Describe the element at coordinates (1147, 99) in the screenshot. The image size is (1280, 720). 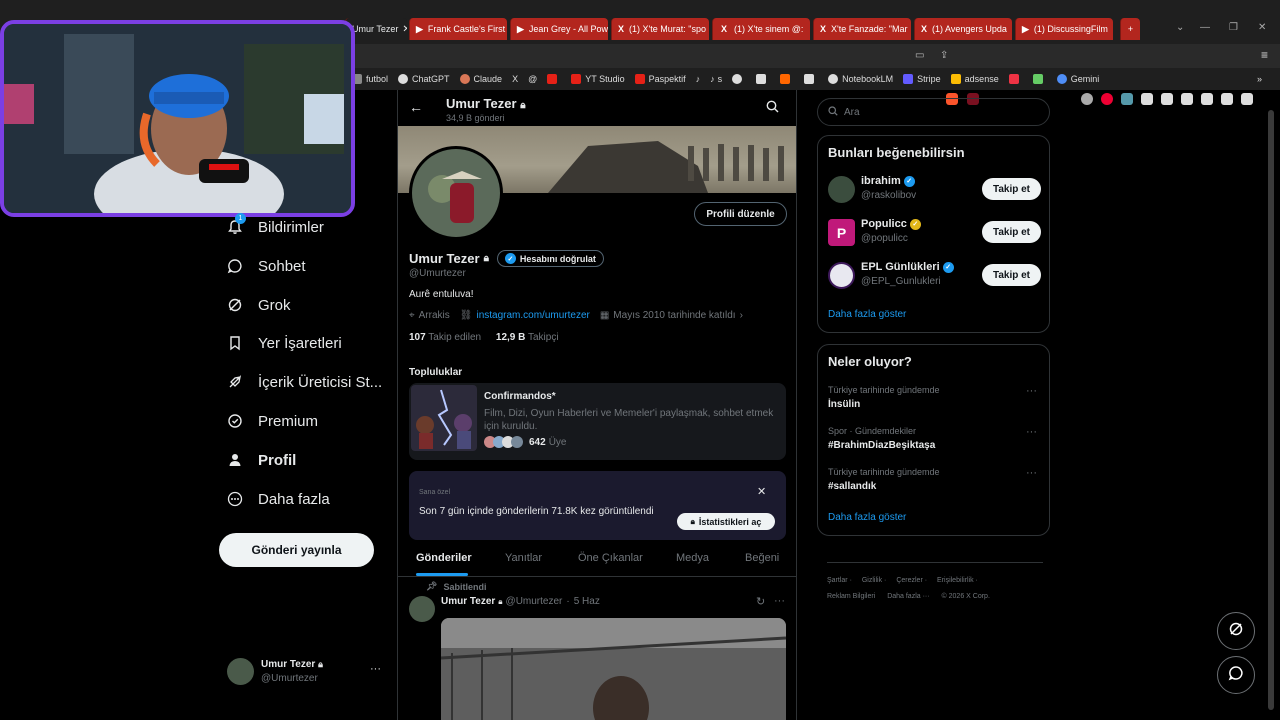
I see `extensions-puzzle-icon` at that location.